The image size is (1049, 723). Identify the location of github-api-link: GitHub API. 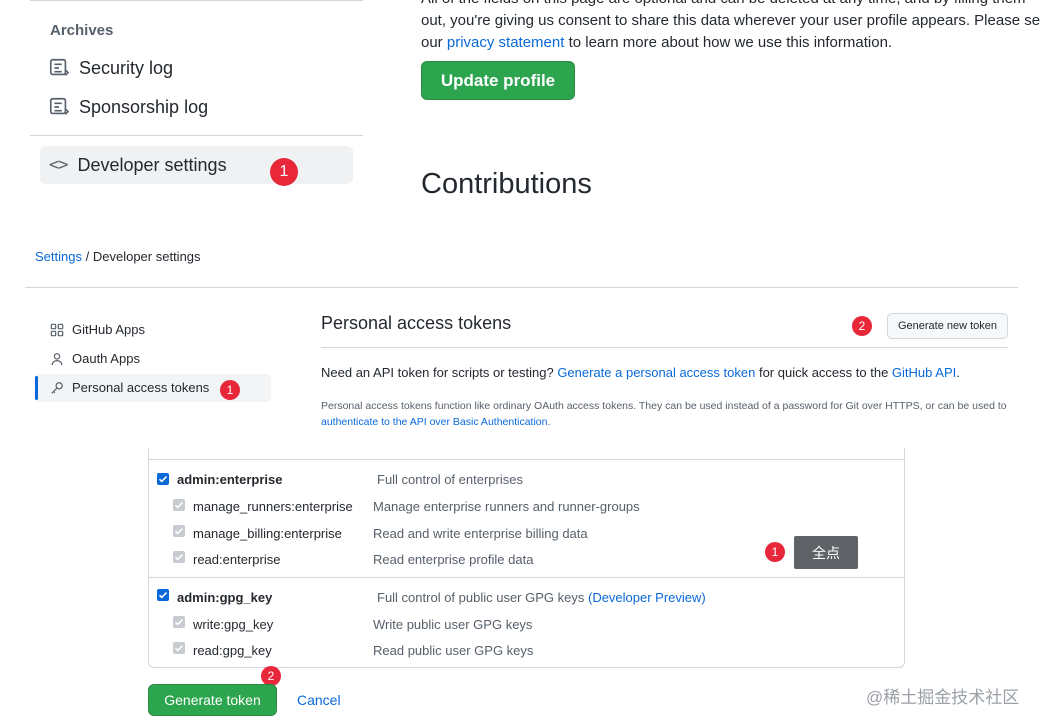
(924, 372).